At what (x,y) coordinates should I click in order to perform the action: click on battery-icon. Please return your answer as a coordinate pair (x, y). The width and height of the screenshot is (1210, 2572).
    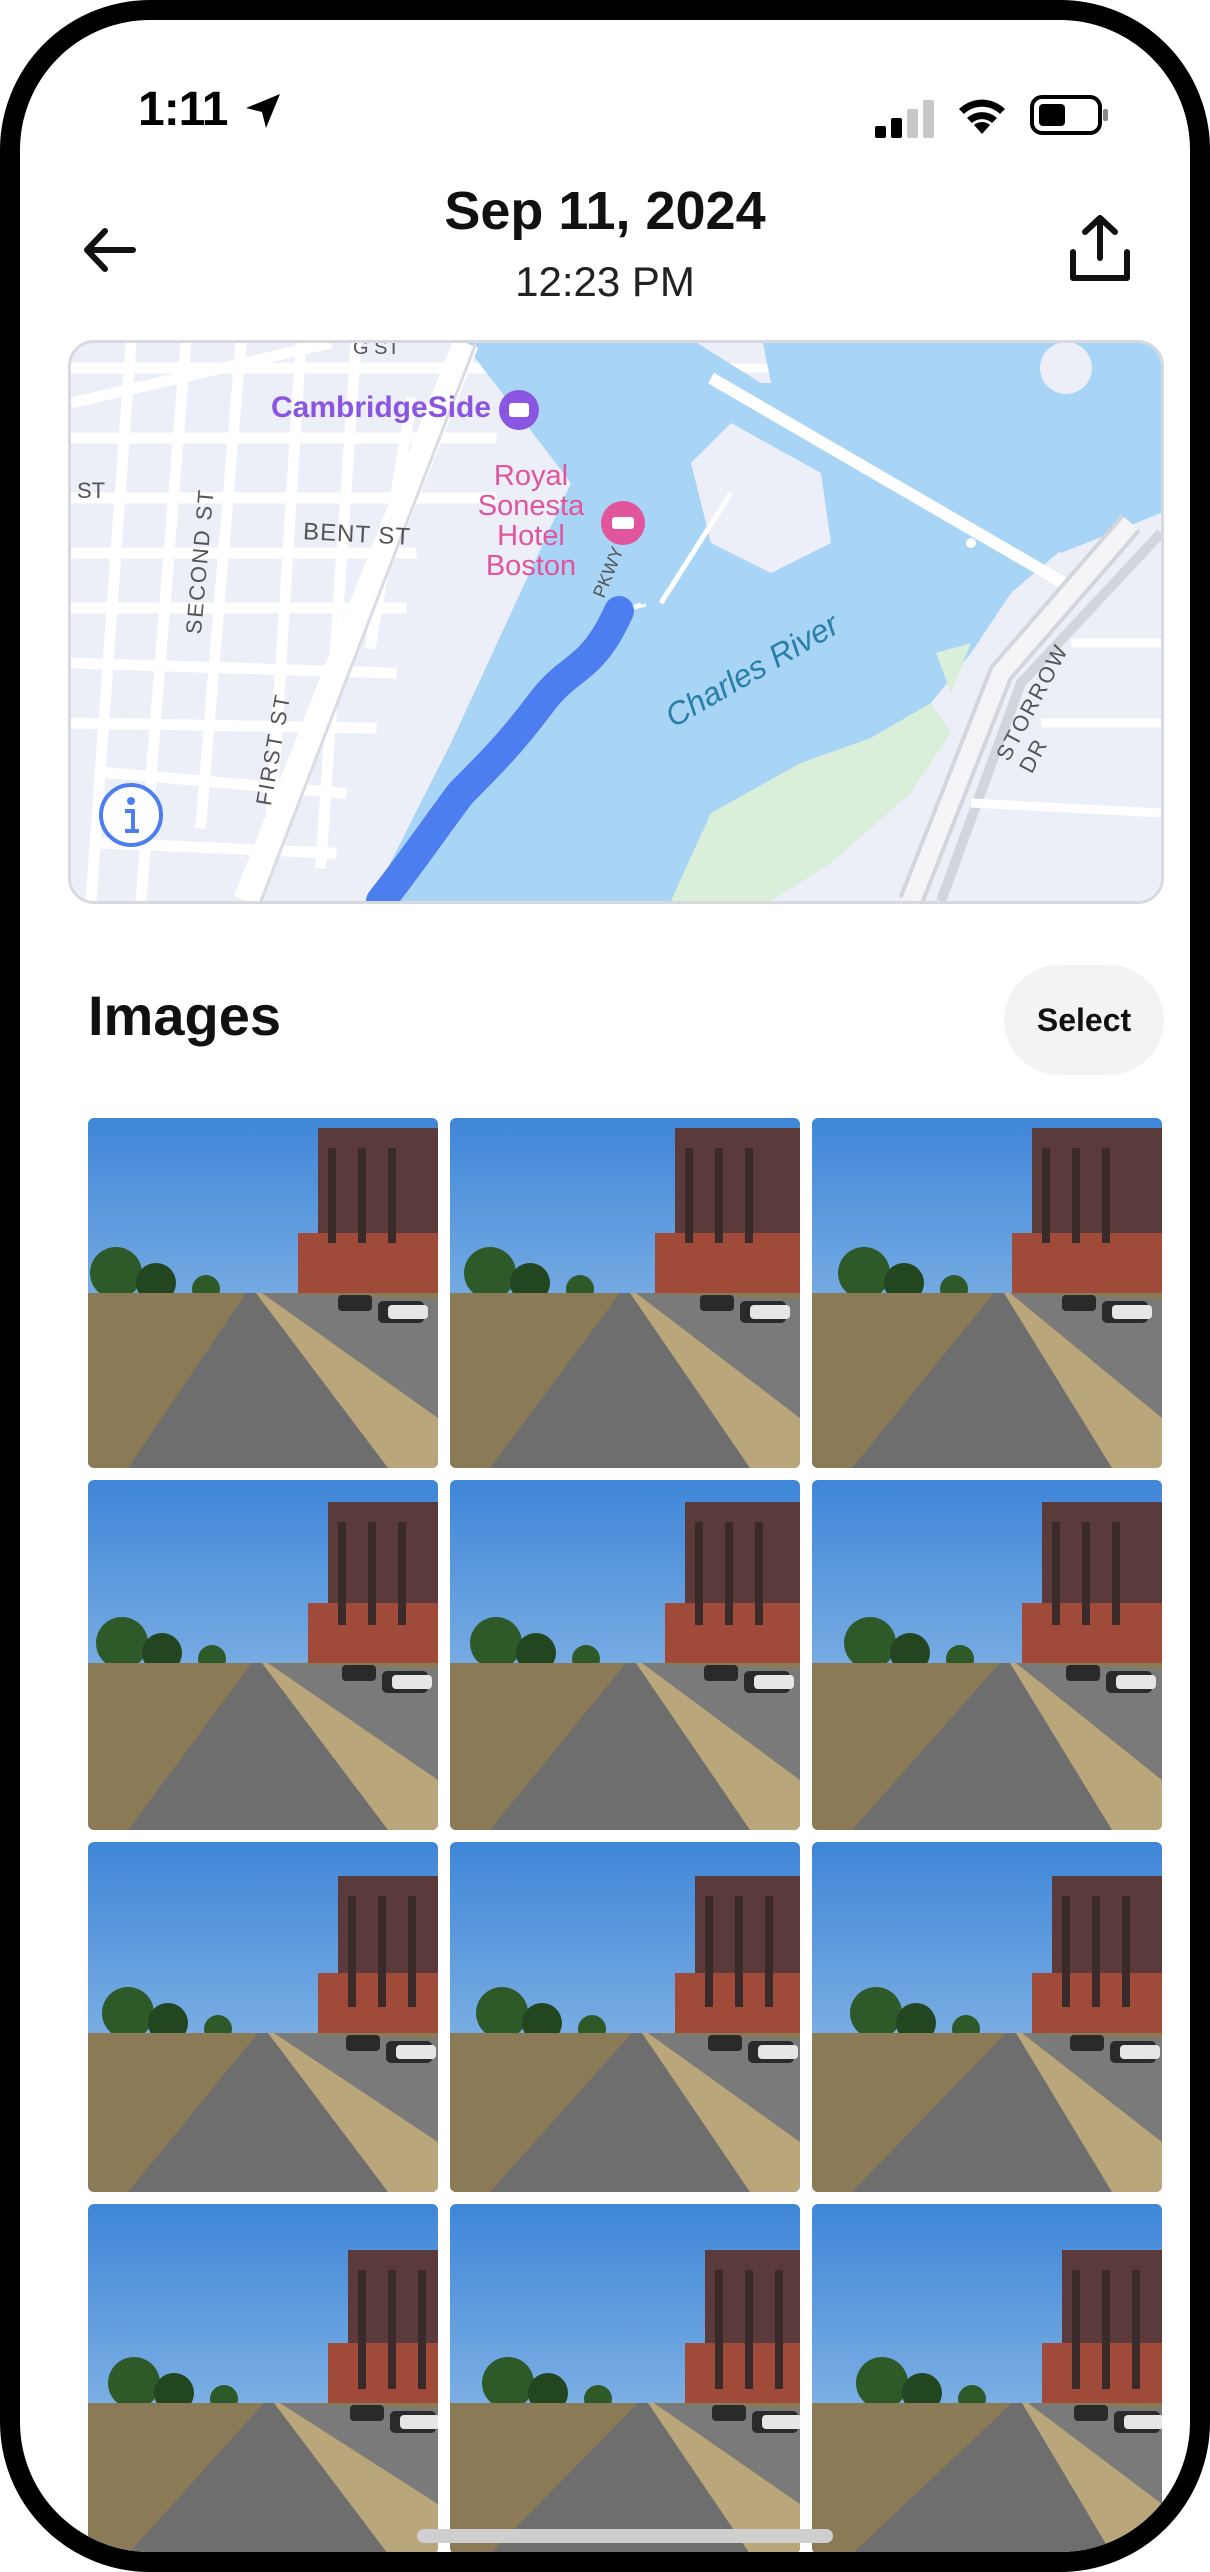
    Looking at the image, I should click on (1069, 115).